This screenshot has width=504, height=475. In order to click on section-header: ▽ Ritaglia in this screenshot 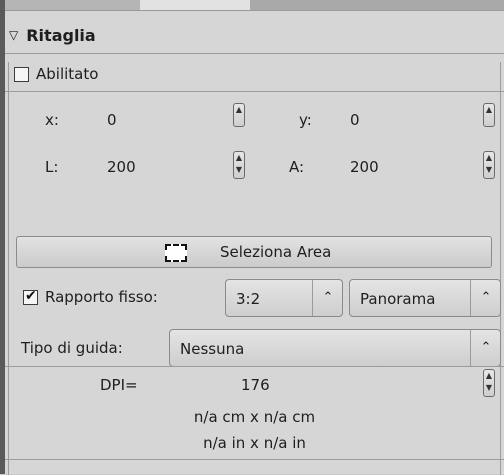, I will do `click(52, 35)`.